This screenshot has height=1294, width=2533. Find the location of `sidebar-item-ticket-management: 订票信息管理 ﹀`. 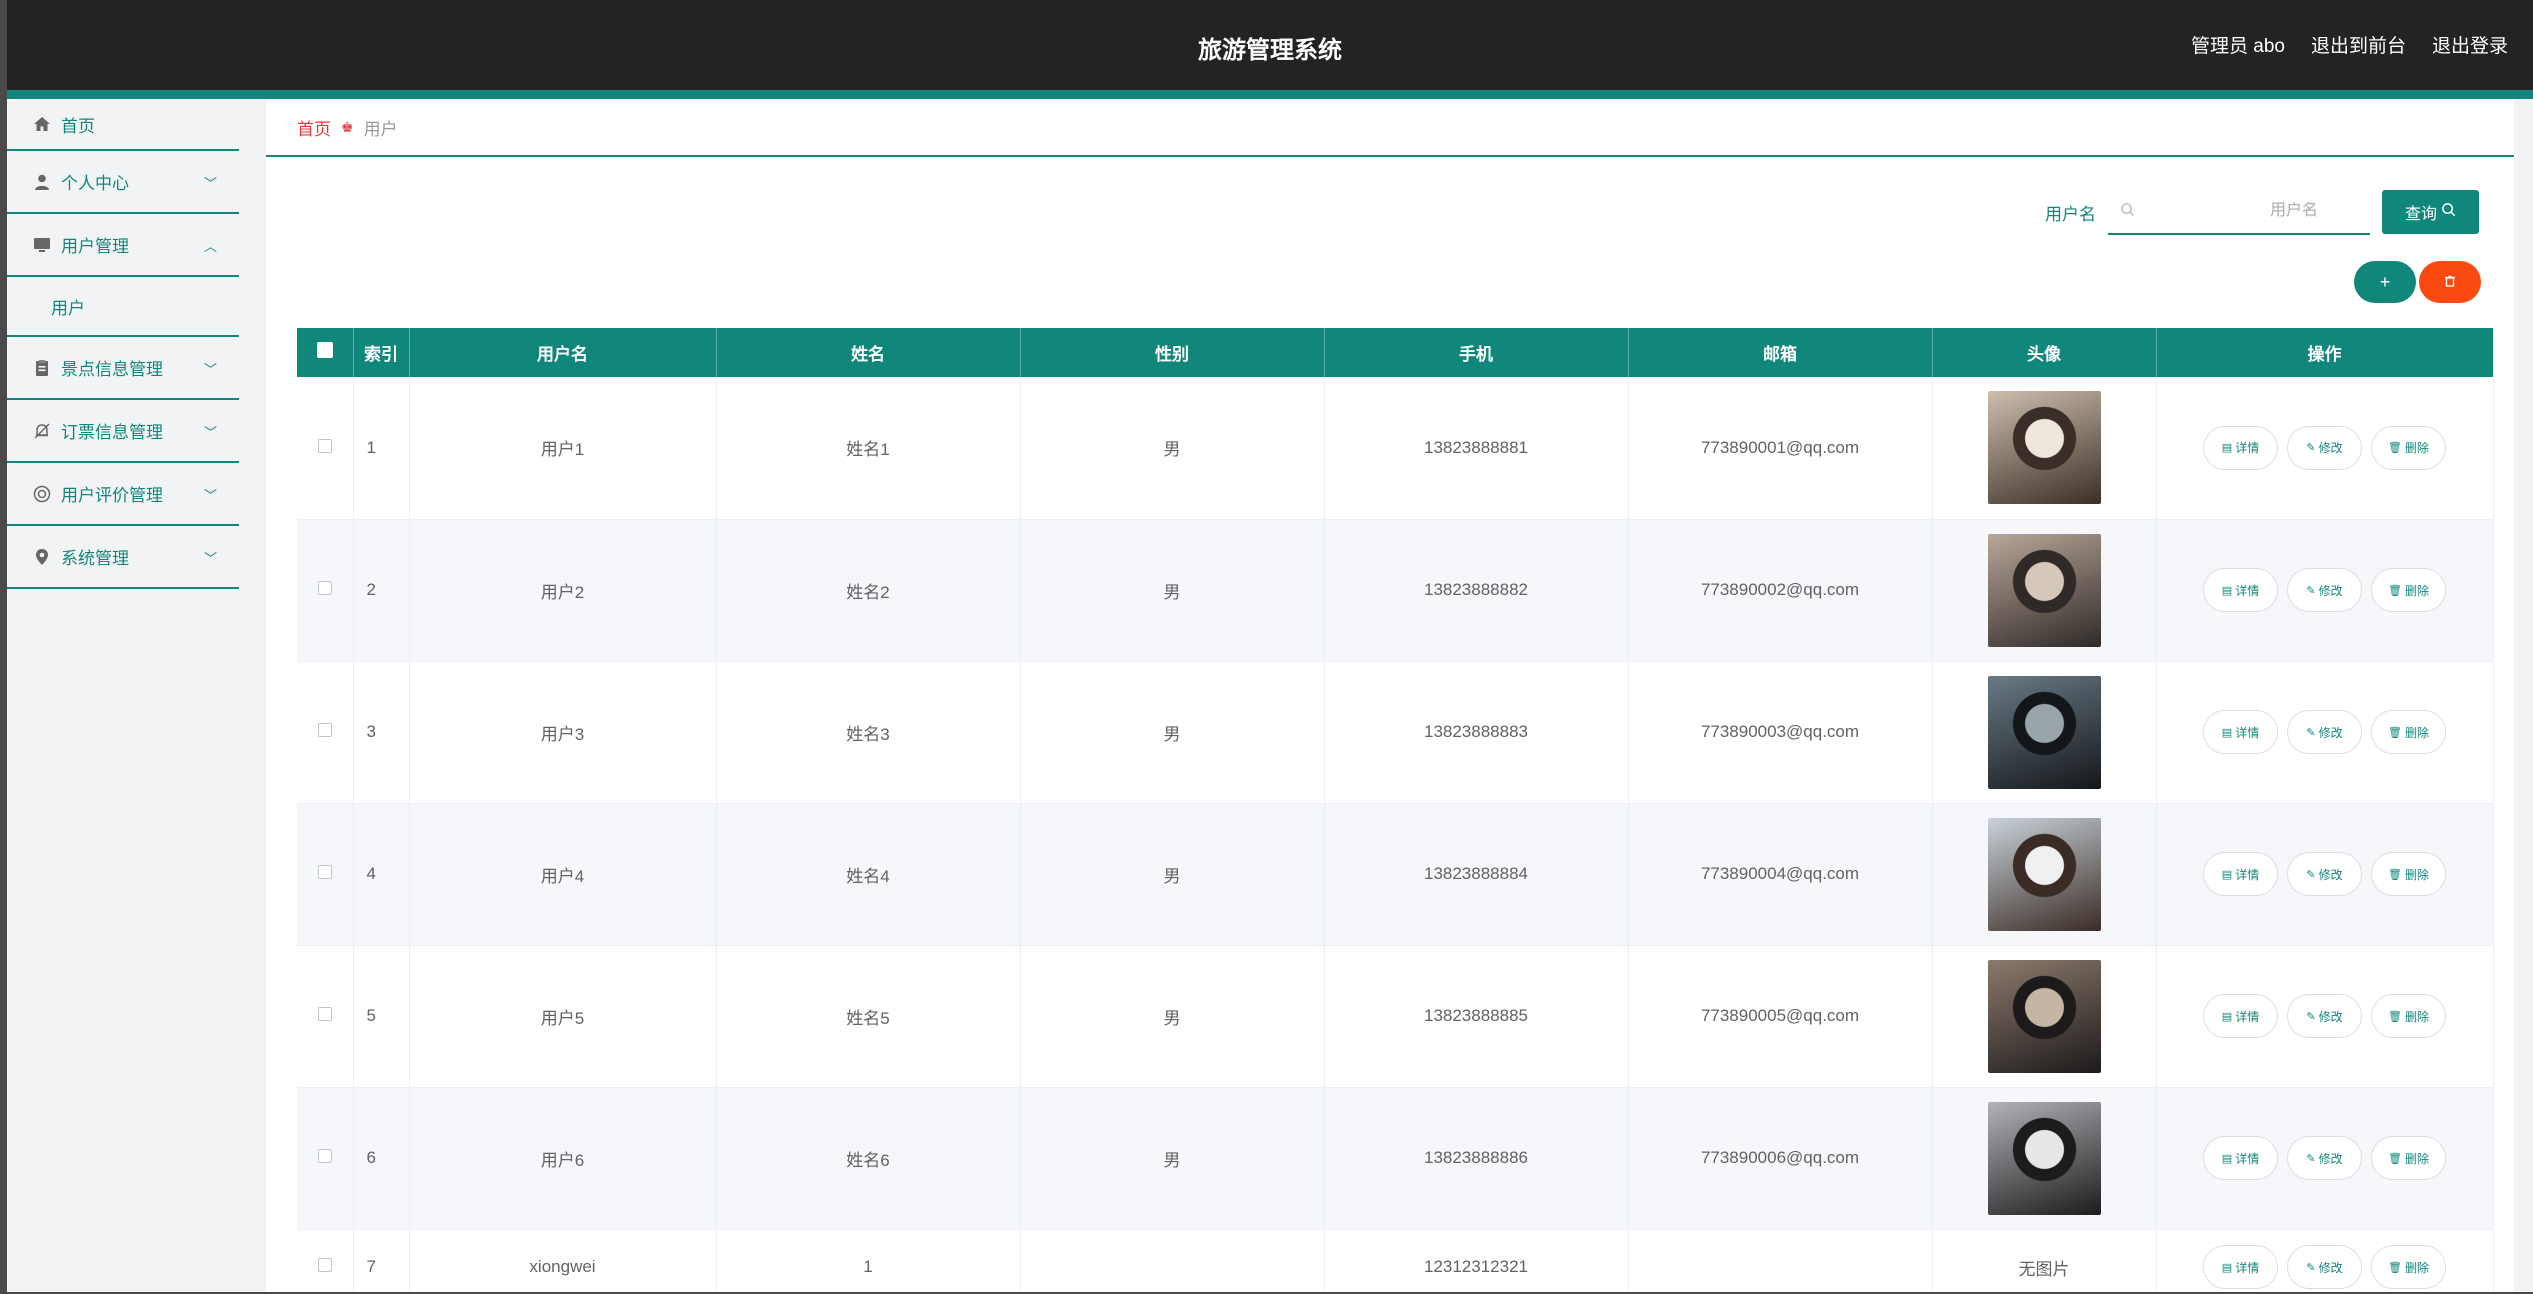

sidebar-item-ticket-management: 订票信息管理 ﹀ is located at coordinates (123, 431).